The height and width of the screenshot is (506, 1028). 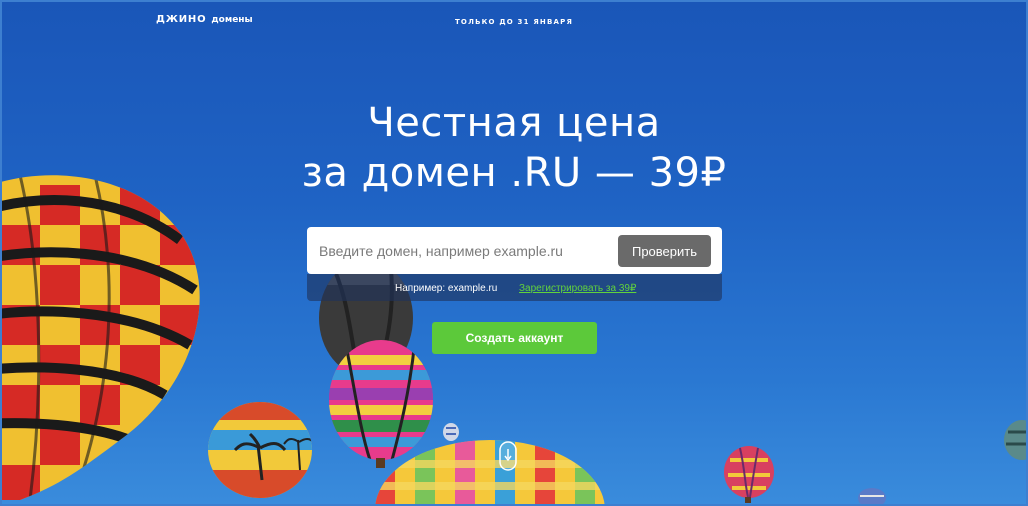 What do you see at coordinates (514, 338) in the screenshot?
I see `create-account-button: Создать аккаунт` at bounding box center [514, 338].